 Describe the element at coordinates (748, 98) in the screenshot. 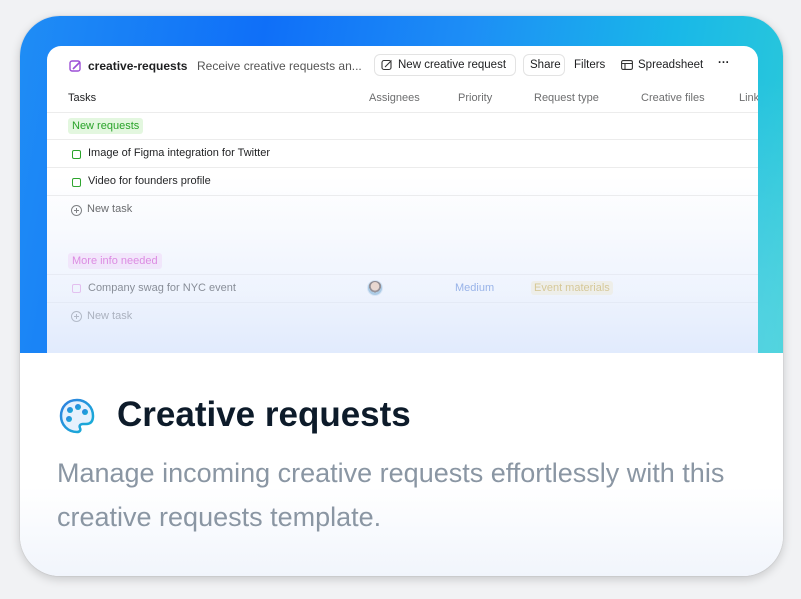

I see `column-header-link: Link` at that location.